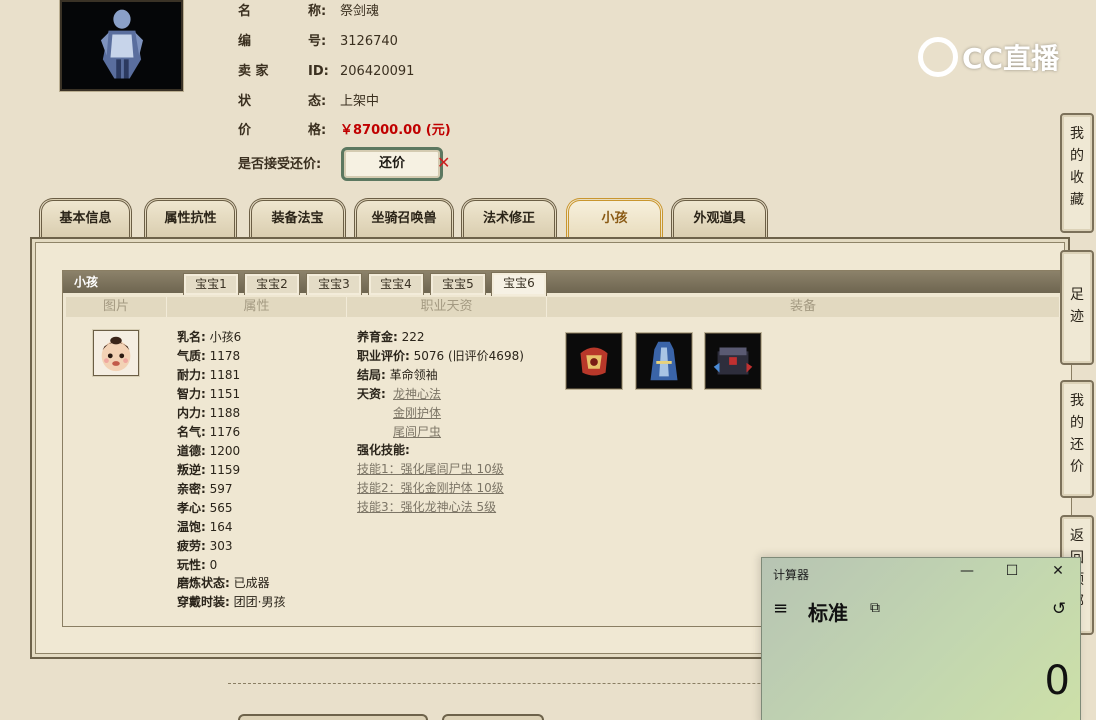 The image size is (1096, 720). I want to click on minimize-icon: —, so click(967, 571).